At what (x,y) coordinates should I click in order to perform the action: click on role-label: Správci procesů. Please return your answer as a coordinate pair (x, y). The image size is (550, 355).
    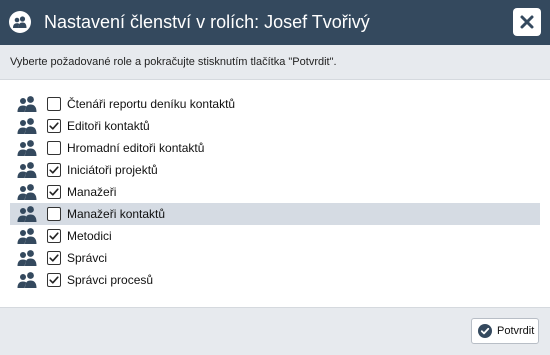
    Looking at the image, I should click on (110, 280).